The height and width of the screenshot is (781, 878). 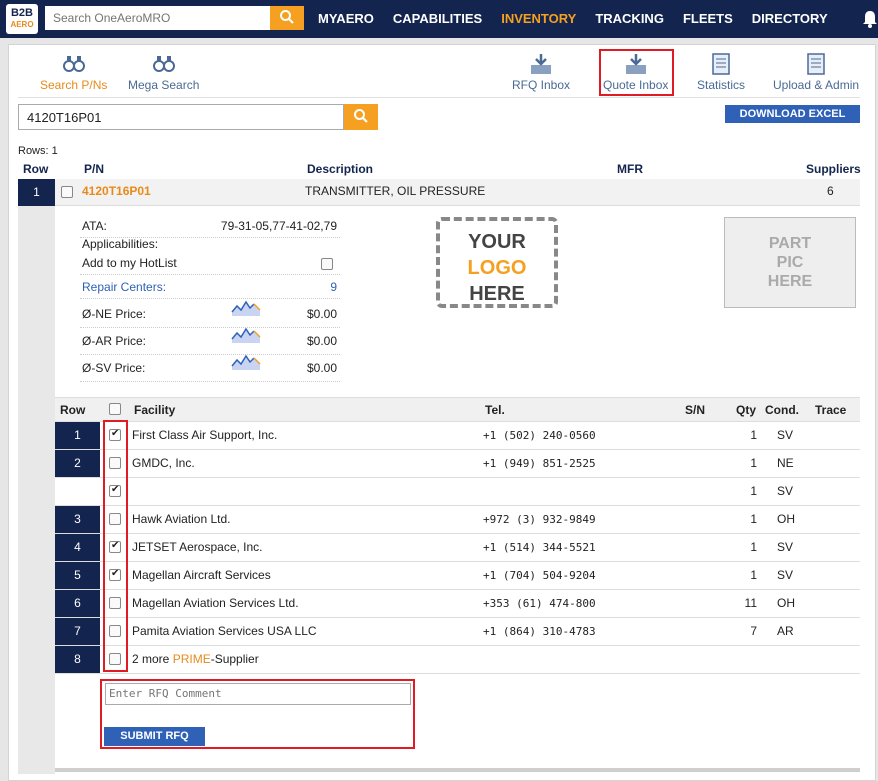 What do you see at coordinates (340, 169) in the screenshot?
I see `col-description-header: Description` at bounding box center [340, 169].